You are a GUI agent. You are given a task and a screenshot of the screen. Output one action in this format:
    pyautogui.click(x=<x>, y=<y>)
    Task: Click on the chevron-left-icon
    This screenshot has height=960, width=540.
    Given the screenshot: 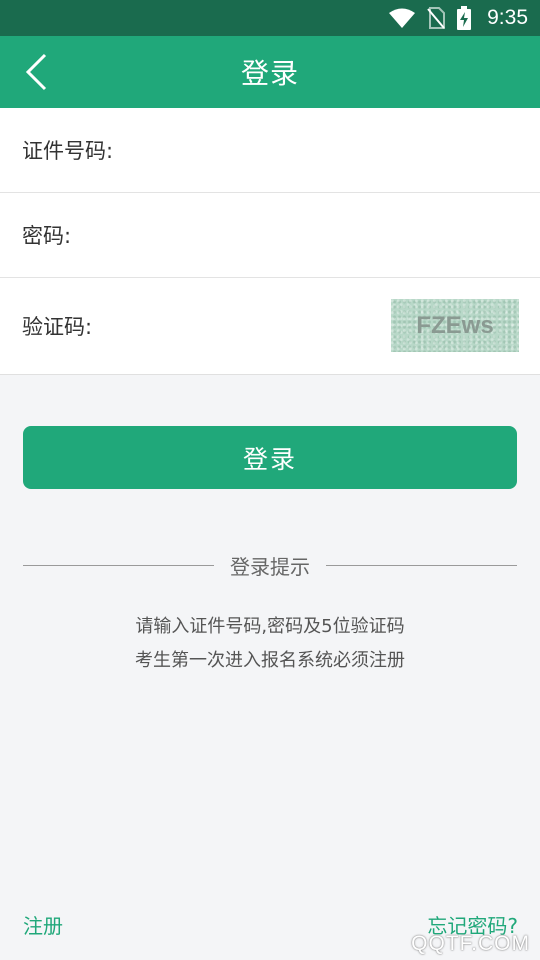 What is the action you would take?
    pyautogui.click(x=36, y=72)
    